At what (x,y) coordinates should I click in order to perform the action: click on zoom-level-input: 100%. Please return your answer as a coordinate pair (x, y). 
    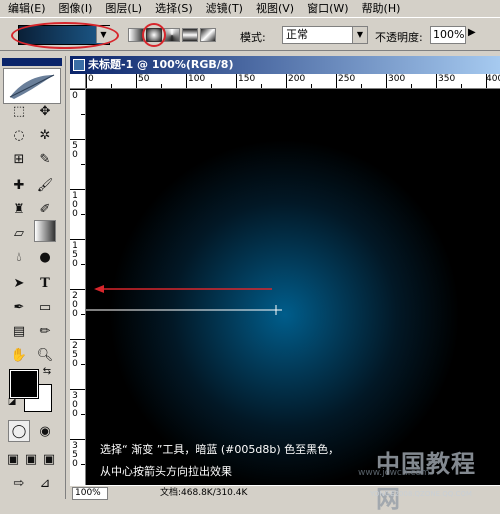
    Looking at the image, I should click on (90, 493).